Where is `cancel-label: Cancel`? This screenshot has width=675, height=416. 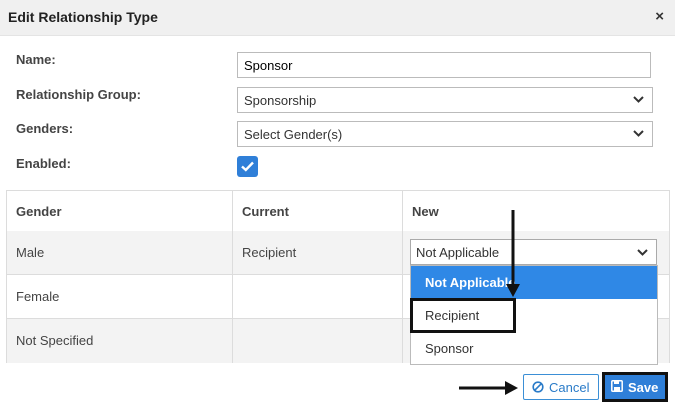
cancel-label: Cancel is located at coordinates (569, 387).